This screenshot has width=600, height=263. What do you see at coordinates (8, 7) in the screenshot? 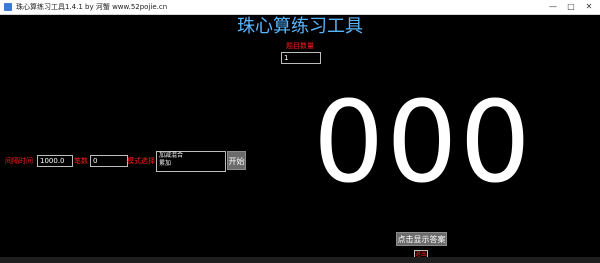
I see `app-icon` at bounding box center [8, 7].